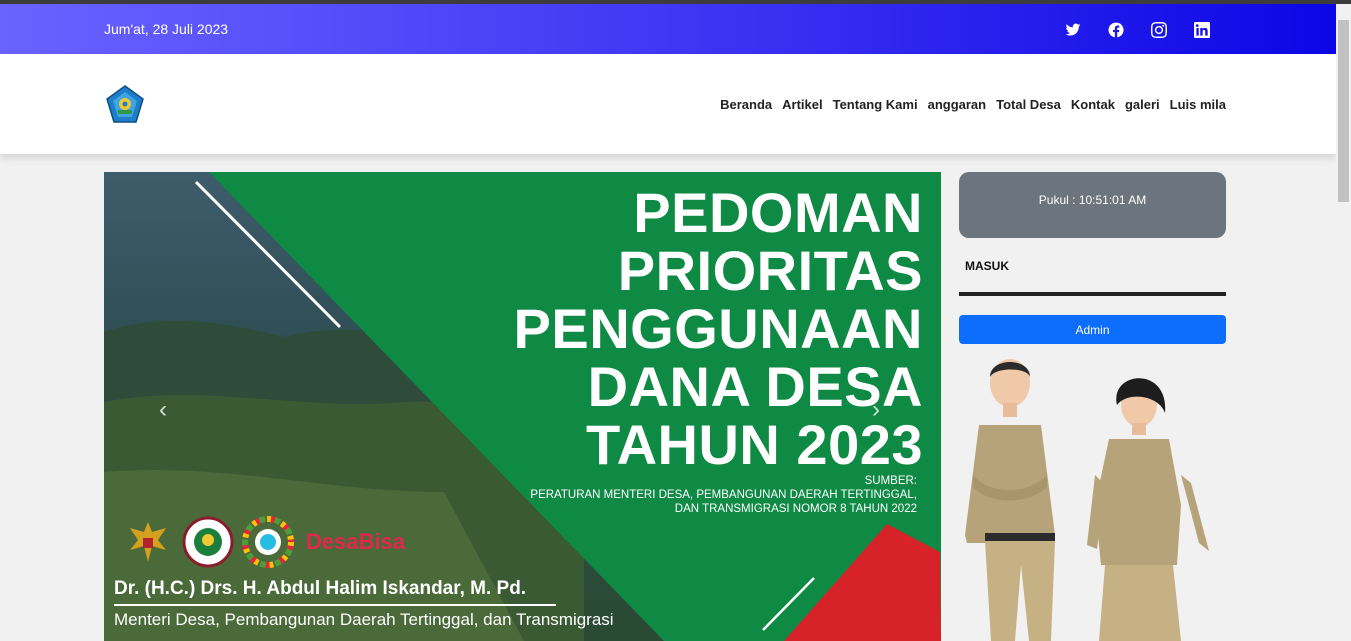 The width and height of the screenshot is (1351, 641). What do you see at coordinates (148, 542) in the screenshot?
I see `garuda-emblem-icon` at bounding box center [148, 542].